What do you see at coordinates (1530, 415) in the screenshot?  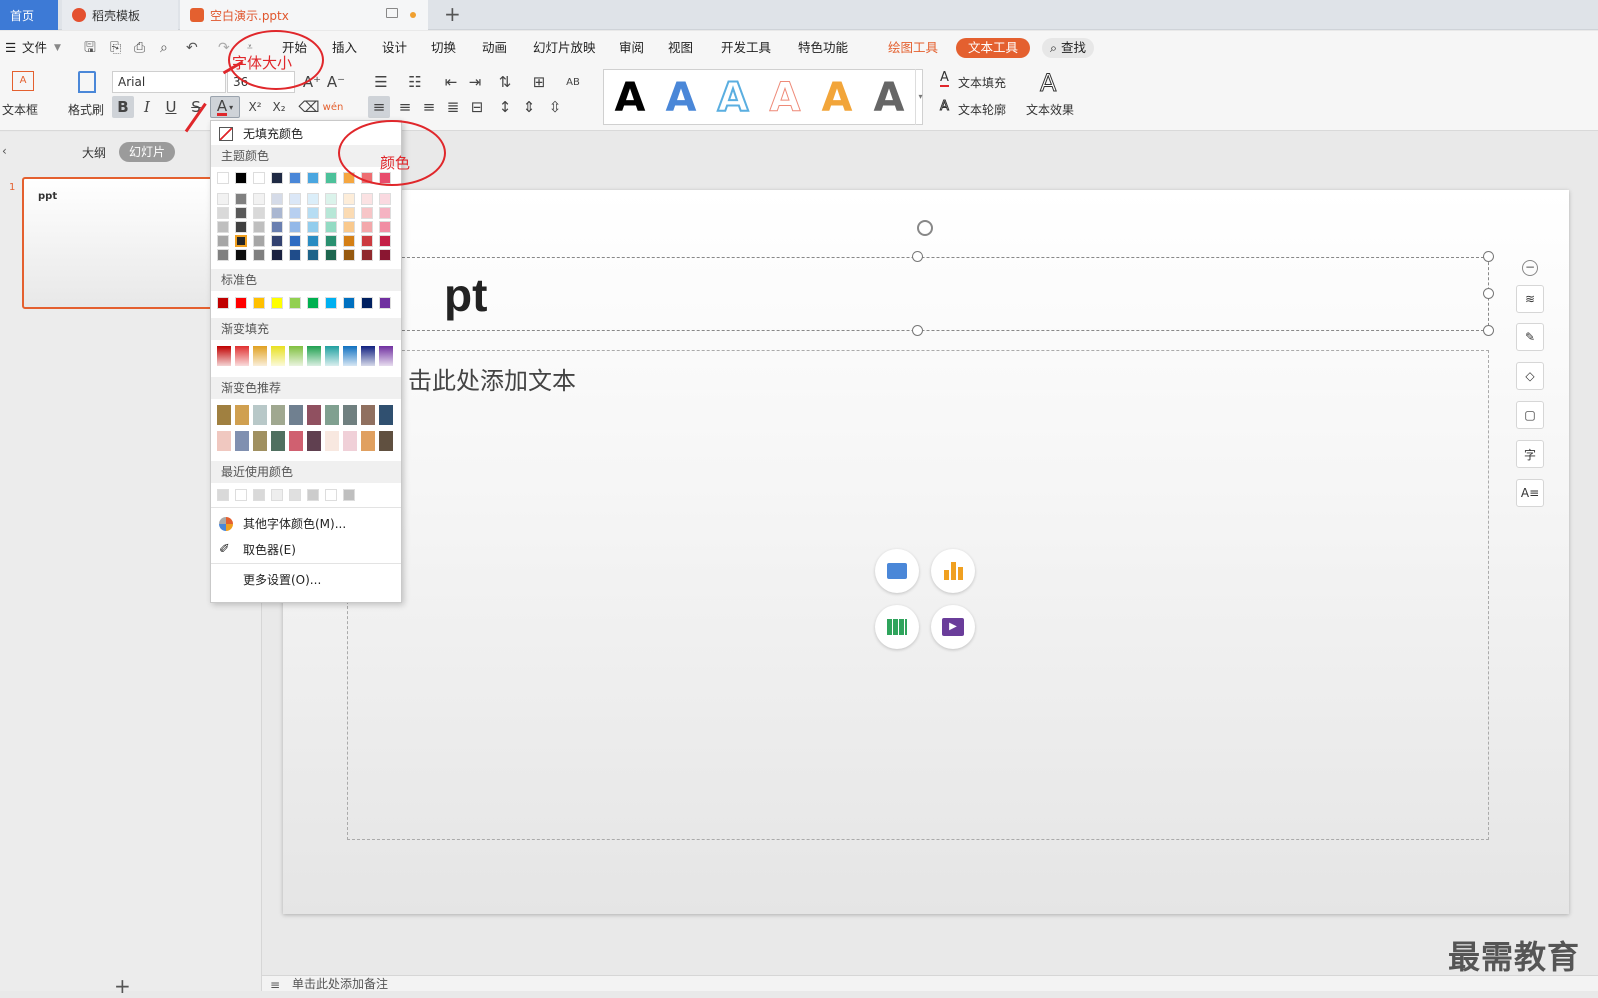 I see `outline-icon: ▢` at bounding box center [1530, 415].